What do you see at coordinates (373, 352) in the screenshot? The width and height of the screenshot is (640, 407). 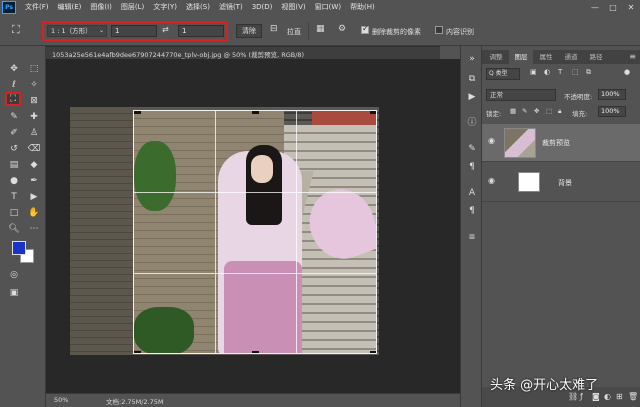 I see `crop-handle-bottom-right` at bounding box center [373, 352].